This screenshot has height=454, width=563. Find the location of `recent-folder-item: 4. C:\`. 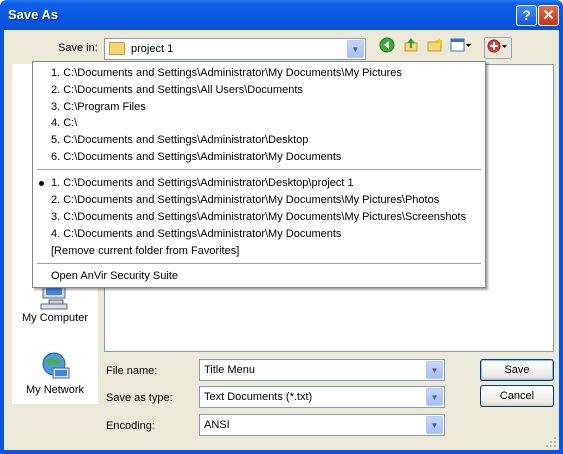

recent-folder-item: 4. C:\ is located at coordinates (64, 123).